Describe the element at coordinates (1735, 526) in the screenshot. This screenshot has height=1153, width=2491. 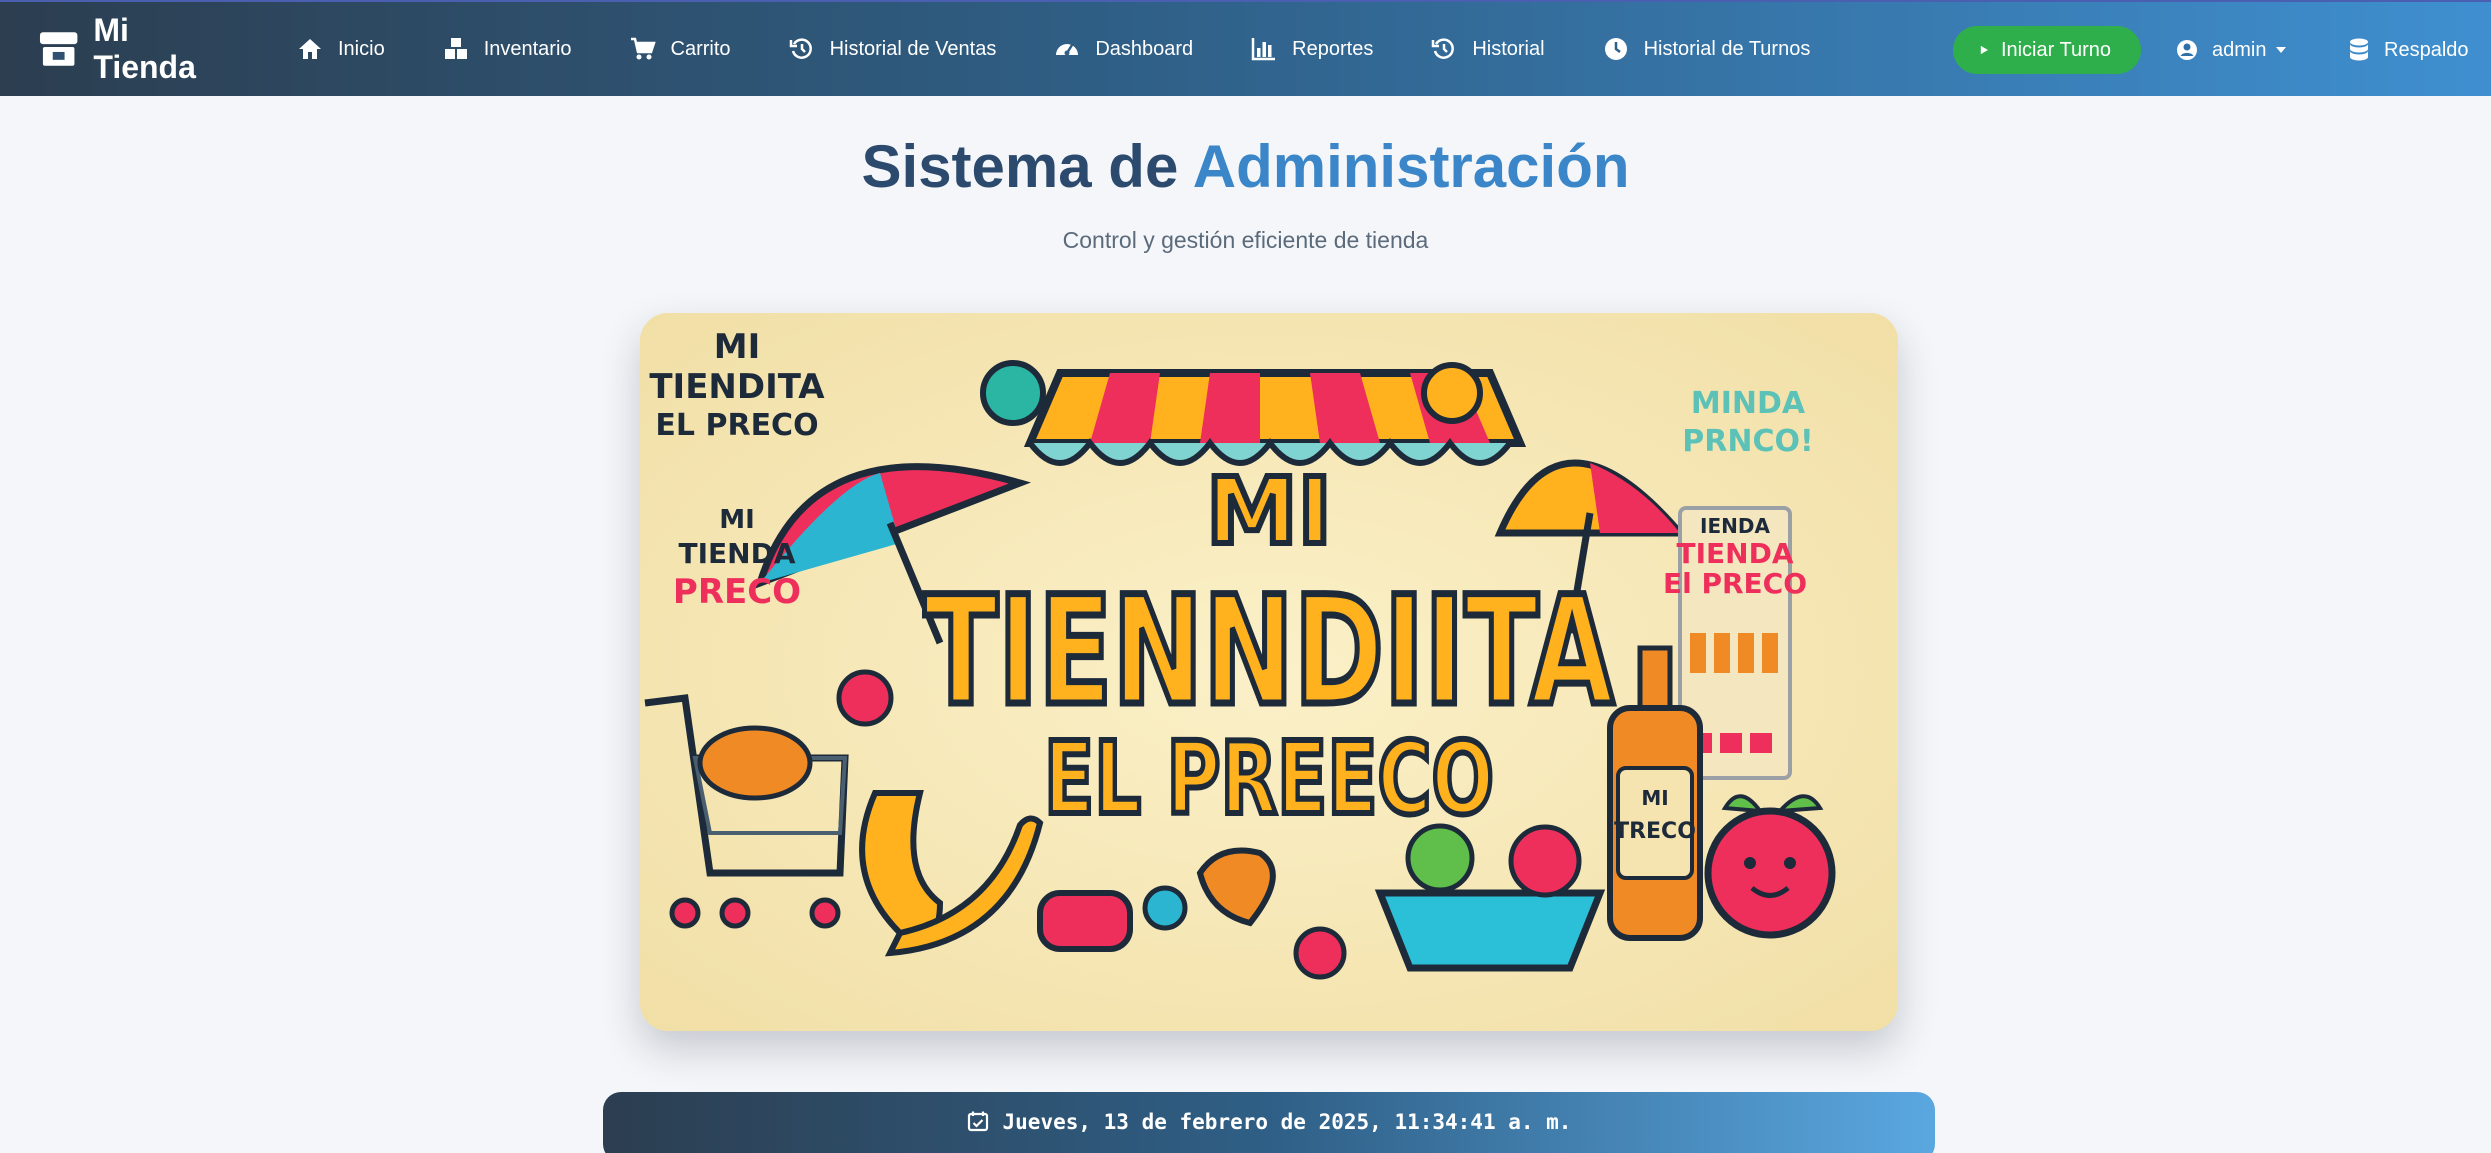
I see `banner-right-1: IENDA` at that location.